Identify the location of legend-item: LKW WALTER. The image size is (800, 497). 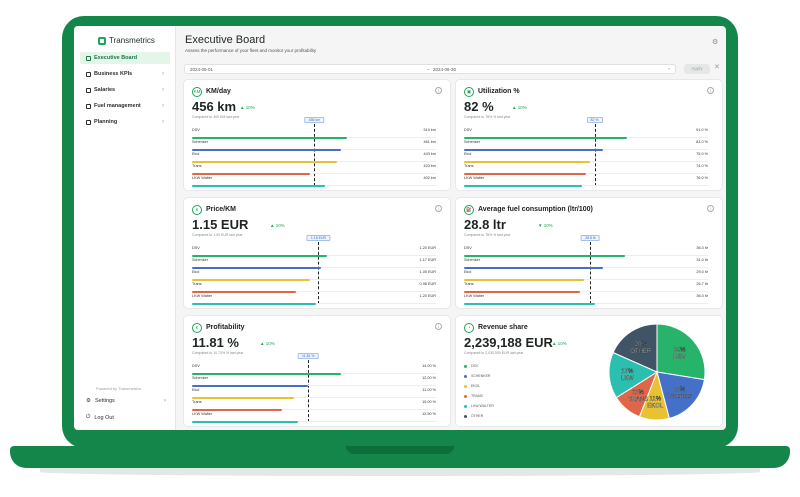
(479, 406).